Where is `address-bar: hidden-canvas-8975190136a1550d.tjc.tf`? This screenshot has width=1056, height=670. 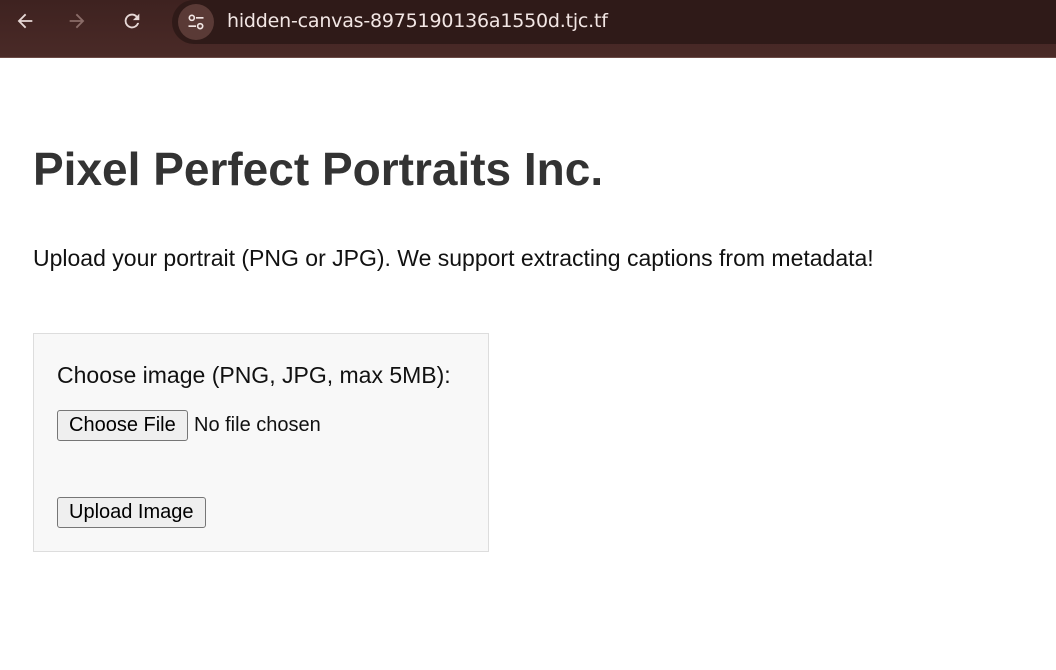
address-bar: hidden-canvas-8975190136a1550d.tjc.tf is located at coordinates (614, 22).